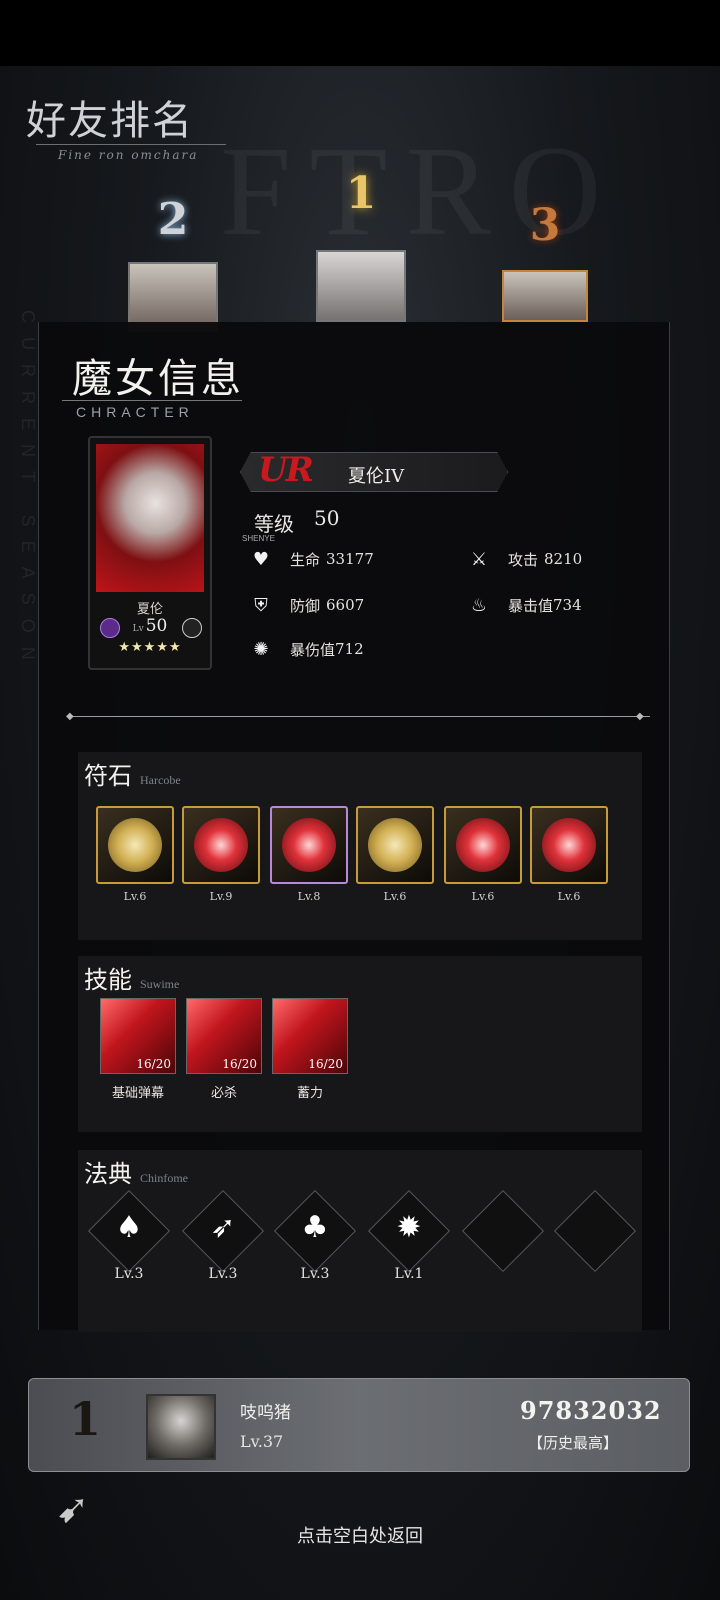 The image size is (720, 1600). What do you see at coordinates (569, 896) in the screenshot?
I see `rune-6-level: Lv.6` at bounding box center [569, 896].